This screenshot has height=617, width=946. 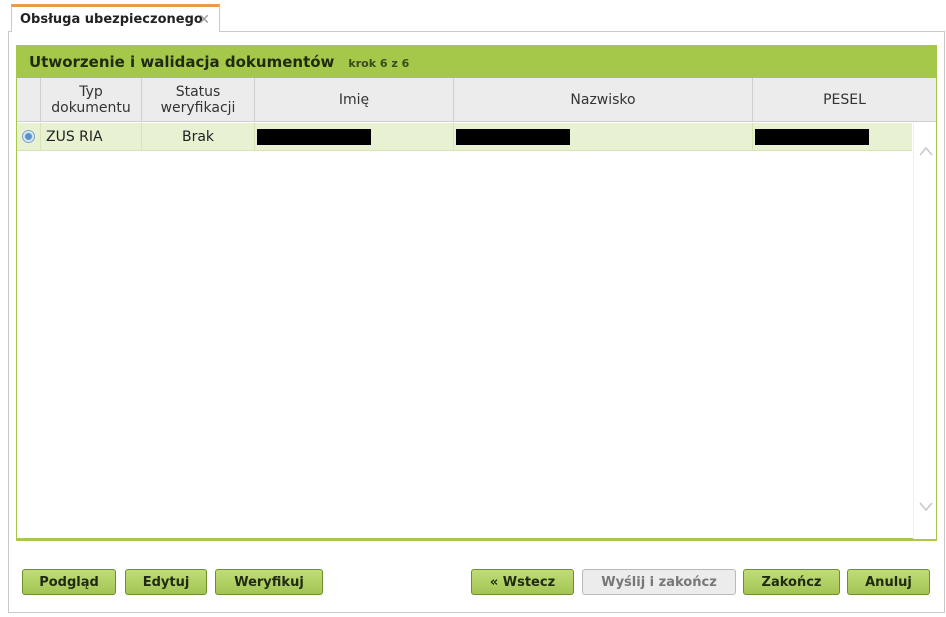 What do you see at coordinates (91, 99) in the screenshot?
I see `header-typ-dokumentu: Typ dokumentu` at bounding box center [91, 99].